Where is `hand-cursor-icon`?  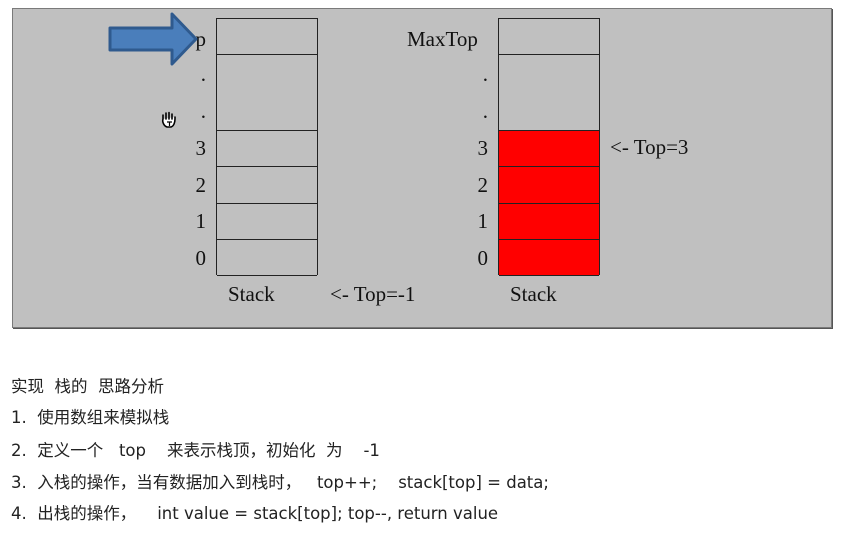 hand-cursor-icon is located at coordinates (168, 119).